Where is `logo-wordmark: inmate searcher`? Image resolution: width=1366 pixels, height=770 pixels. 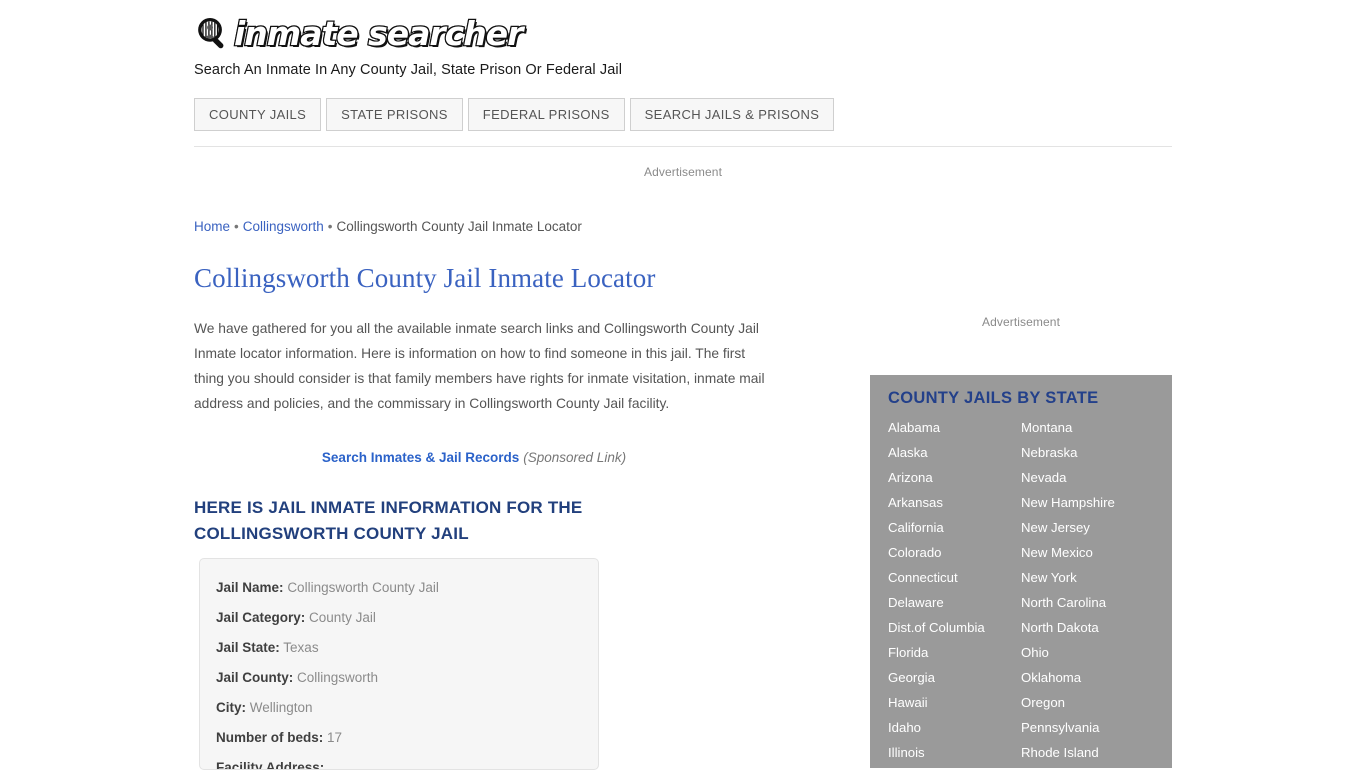
logo-wordmark: inmate searcher is located at coordinates (379, 33).